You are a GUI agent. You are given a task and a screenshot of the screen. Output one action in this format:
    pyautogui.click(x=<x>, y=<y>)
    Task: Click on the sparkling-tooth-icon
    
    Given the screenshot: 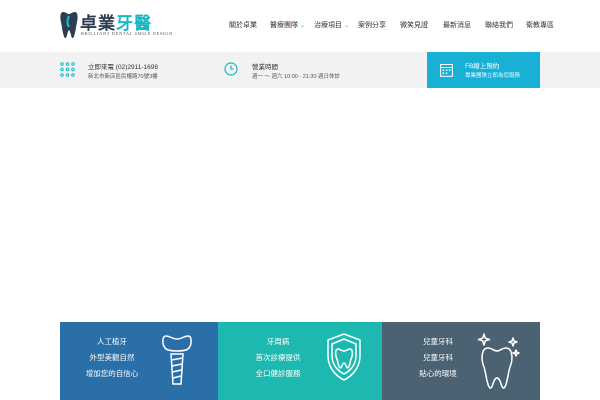 What is the action you would take?
    pyautogui.click(x=498, y=361)
    